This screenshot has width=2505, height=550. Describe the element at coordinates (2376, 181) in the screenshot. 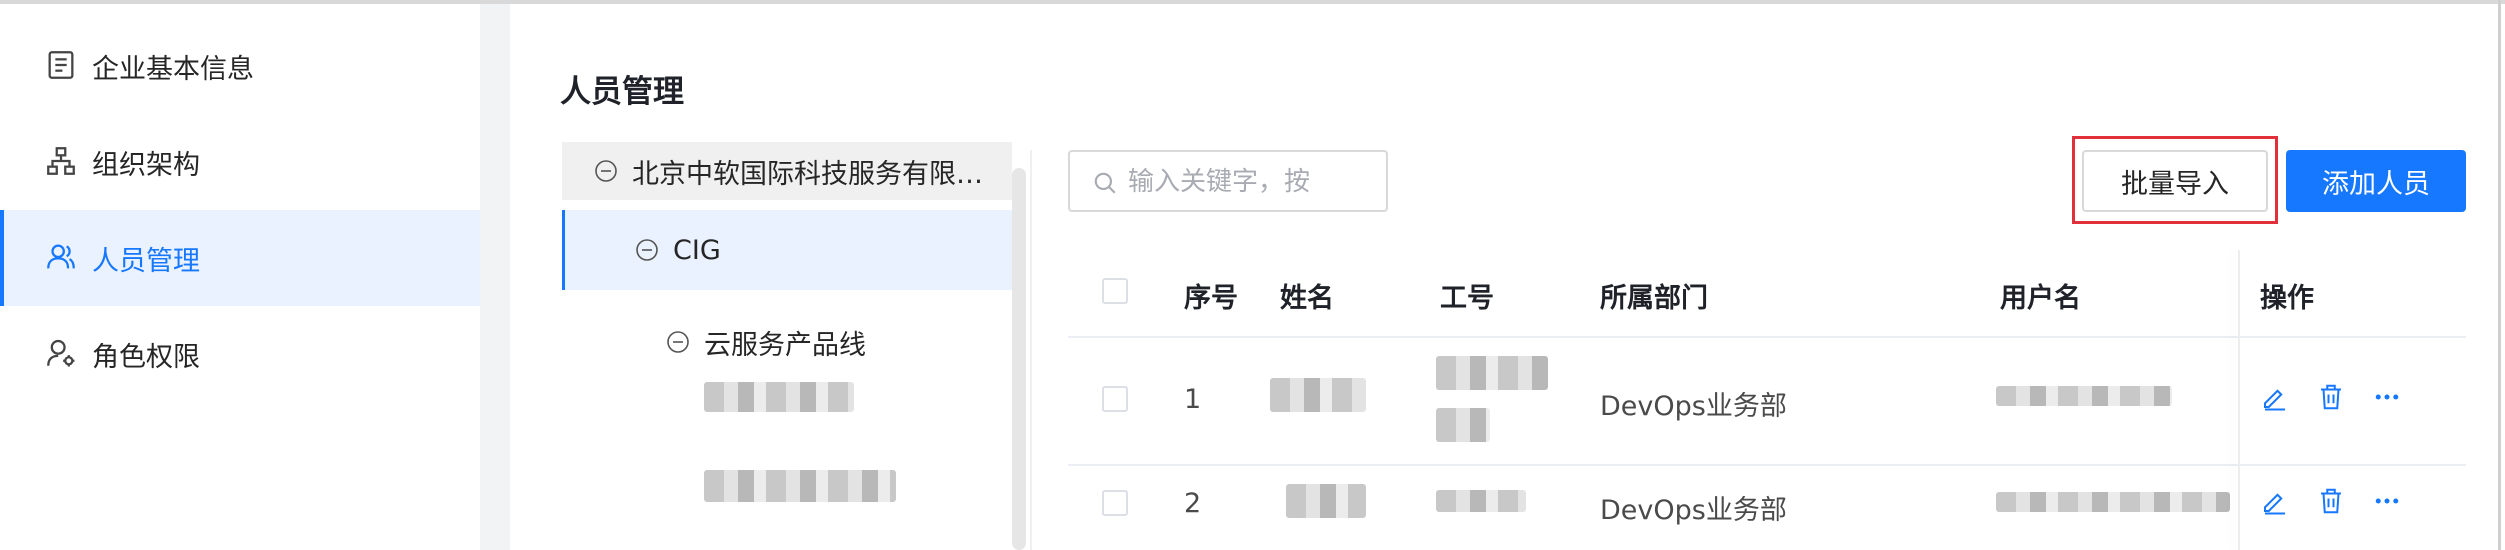

I see `add-person-button: 添加人员` at that location.